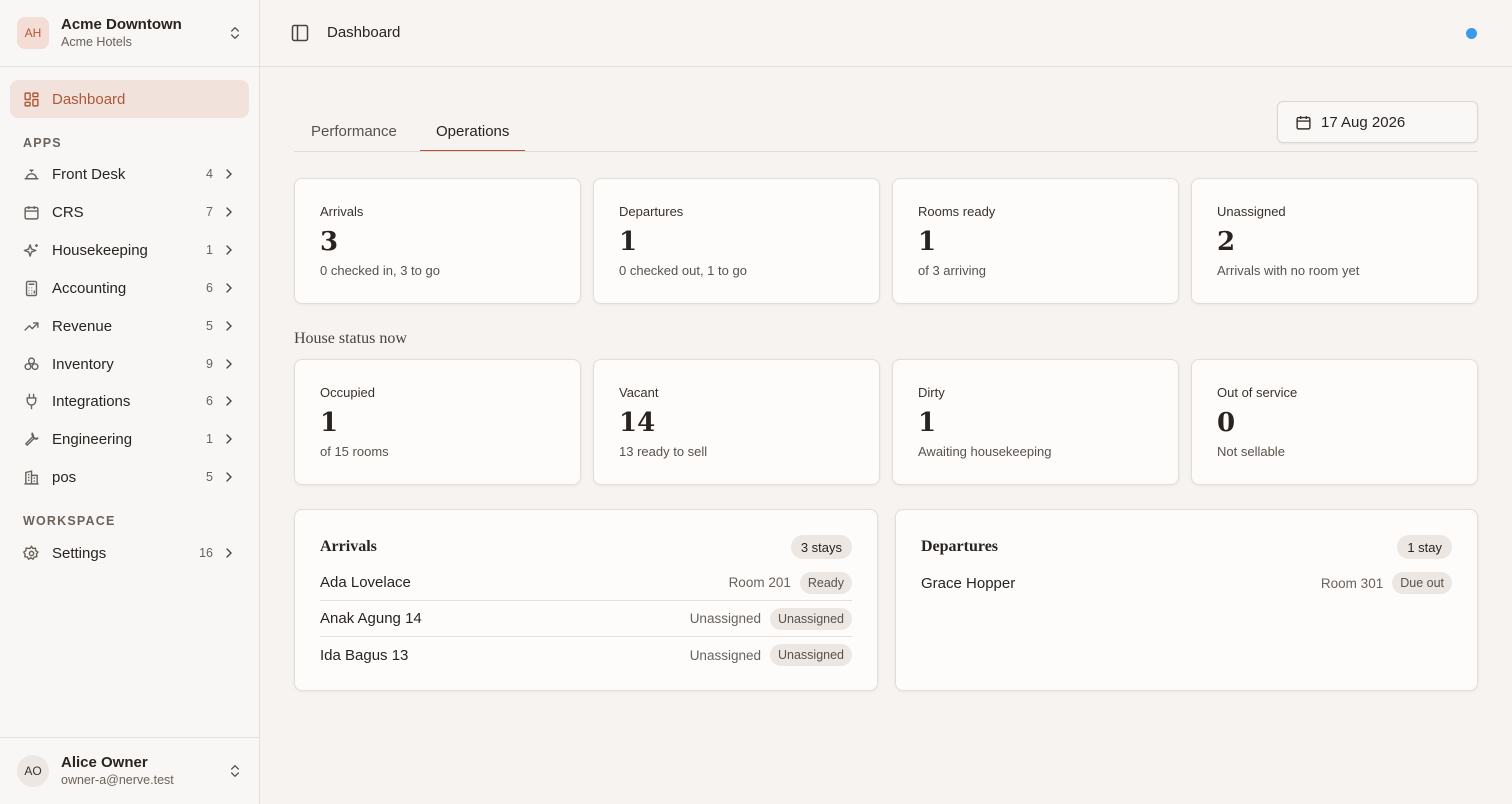 The image size is (1512, 804). I want to click on sidebar-item-housekeeping: Housekeeping 1, so click(129, 250).